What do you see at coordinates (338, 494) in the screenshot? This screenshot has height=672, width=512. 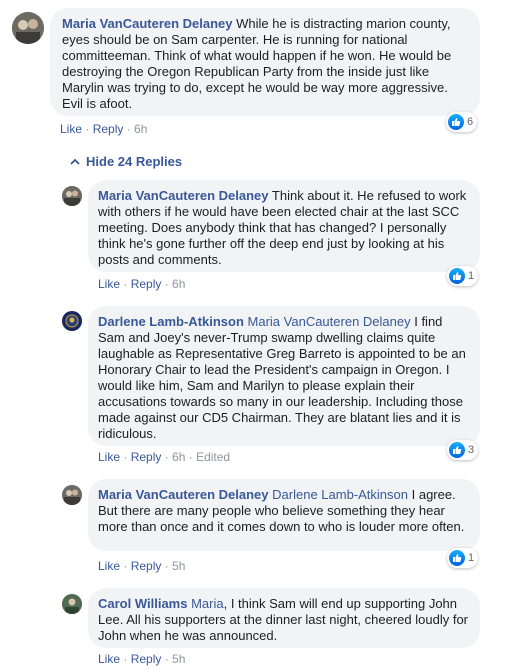 I see `mention-link: Darlene Lamb-Atkinson` at bounding box center [338, 494].